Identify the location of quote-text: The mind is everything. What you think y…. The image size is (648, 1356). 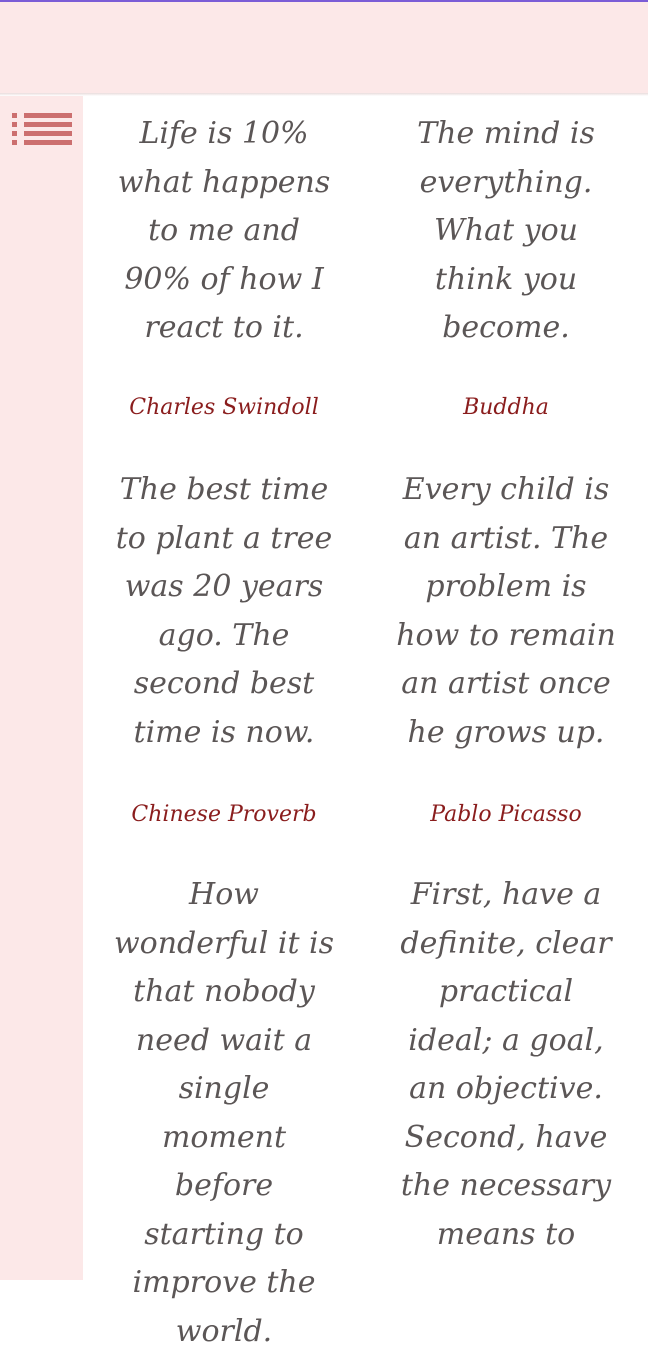
(506, 230).